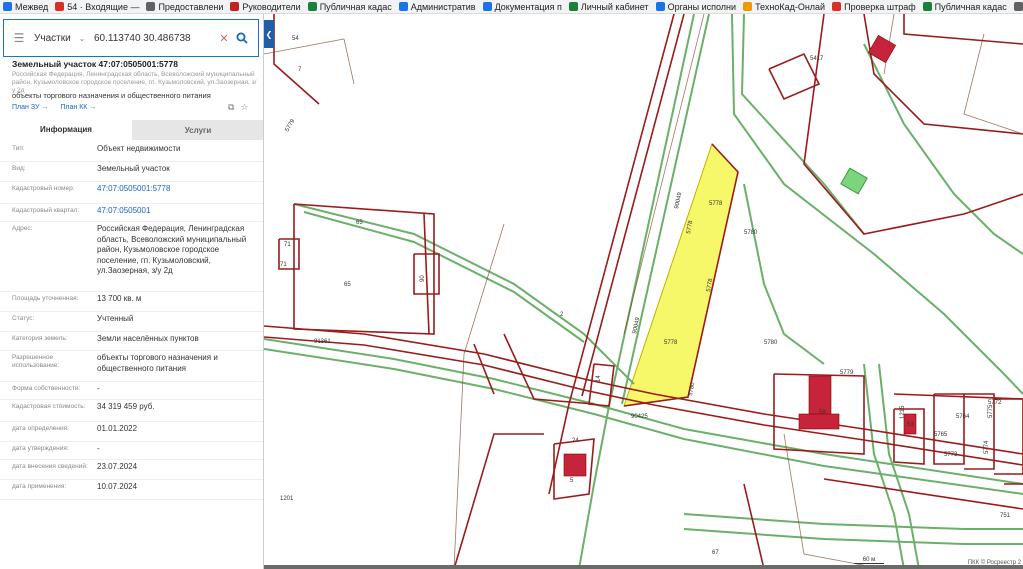  I want to click on map-label: 5775, so click(991, 411).